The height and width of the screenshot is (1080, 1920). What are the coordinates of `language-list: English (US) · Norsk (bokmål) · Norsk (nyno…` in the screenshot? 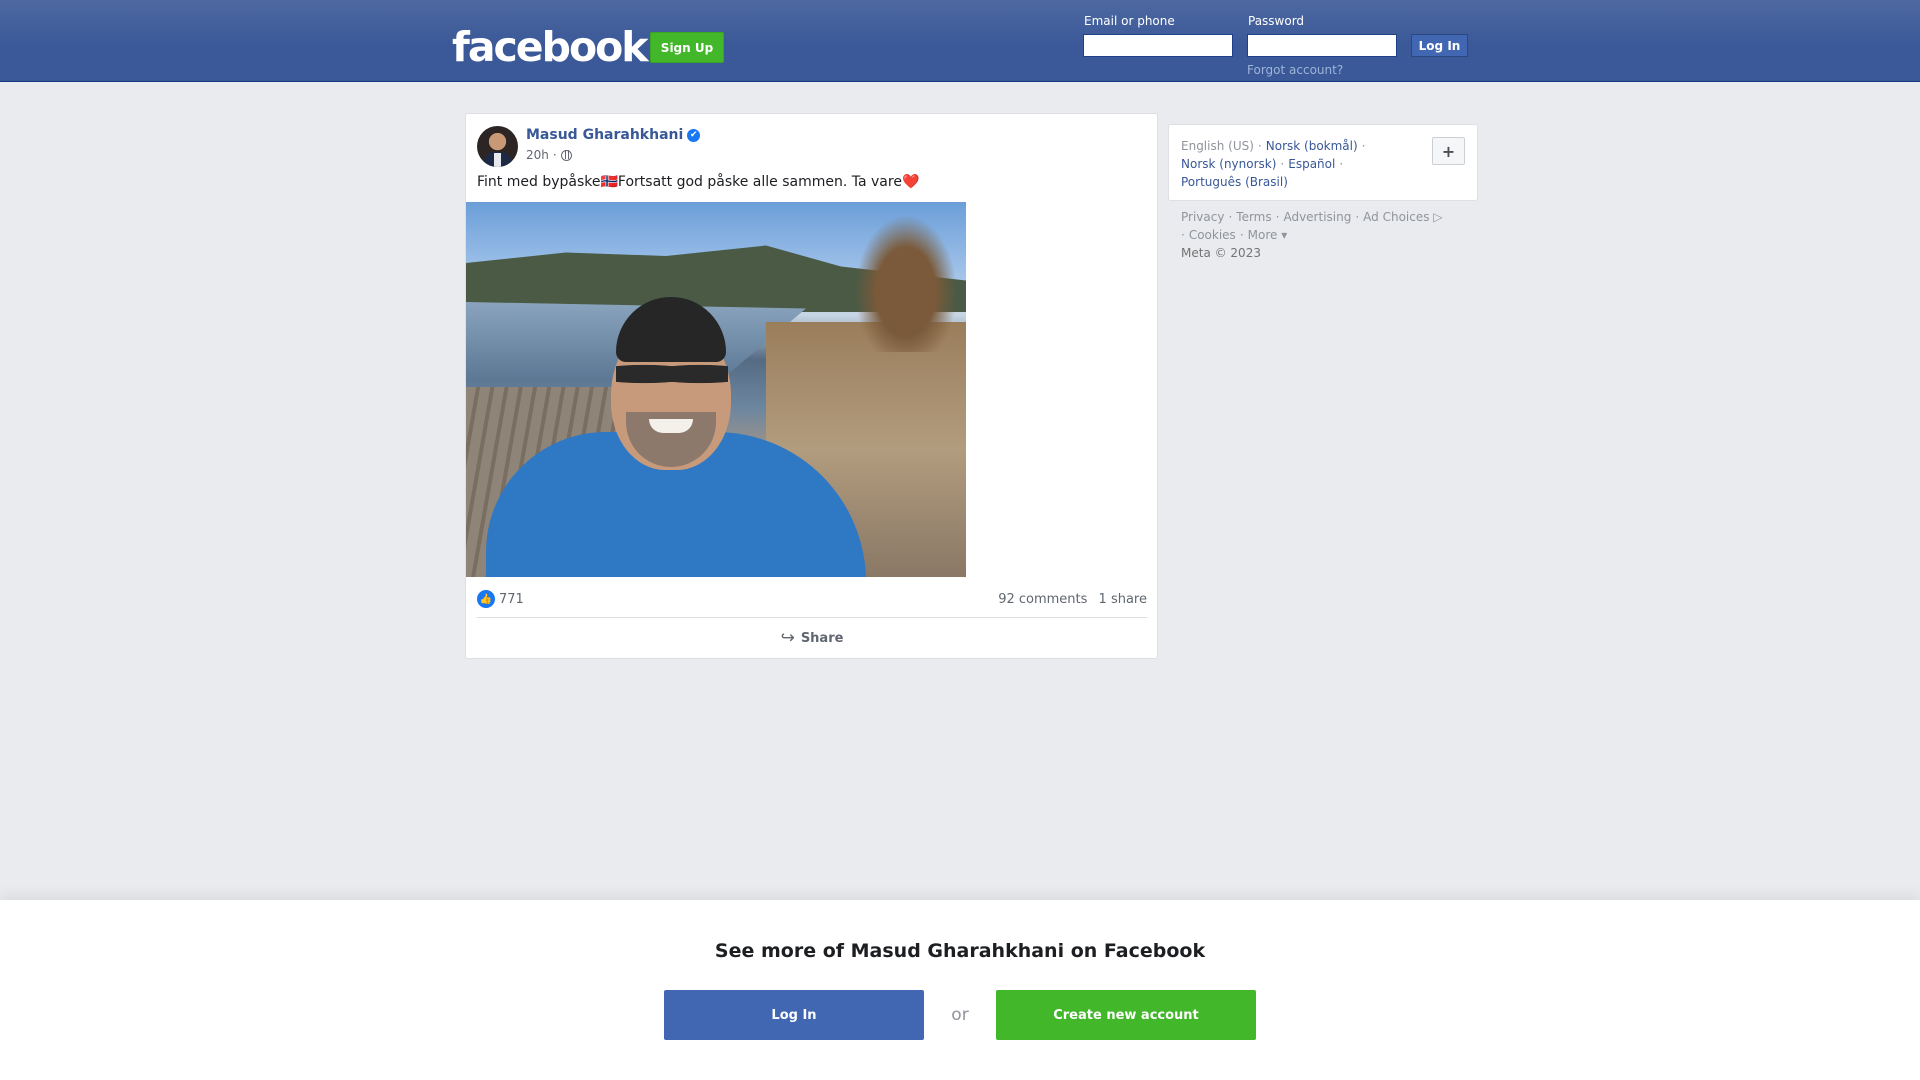 It's located at (1301, 164).